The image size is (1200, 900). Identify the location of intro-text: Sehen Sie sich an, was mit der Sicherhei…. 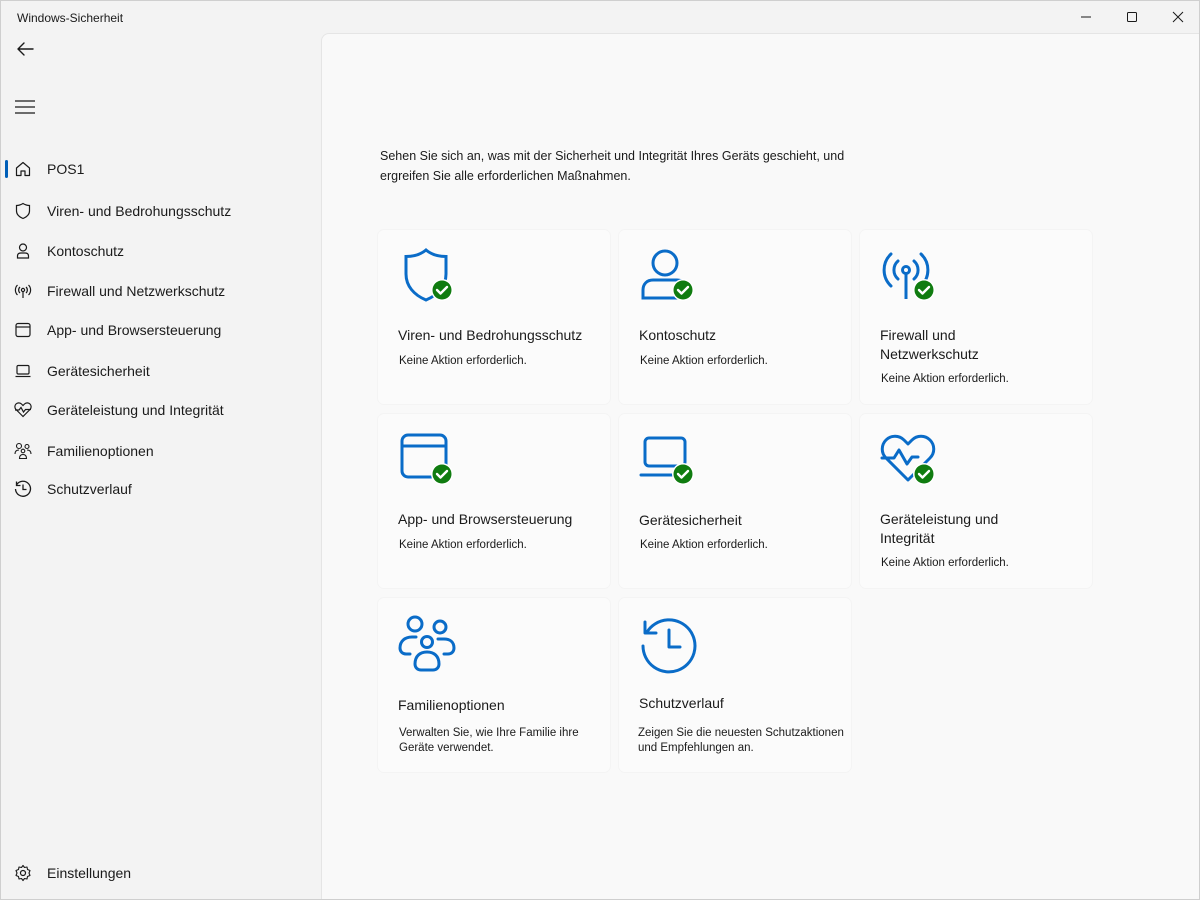
(630, 166).